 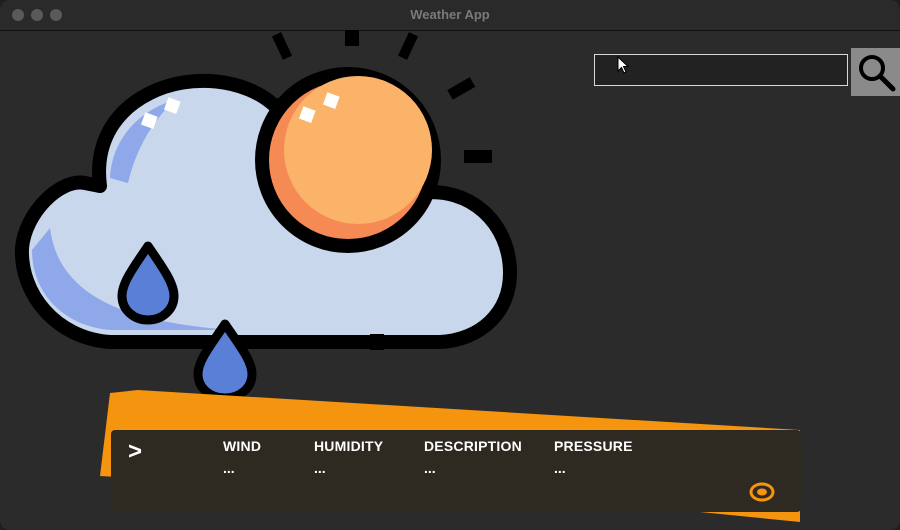 What do you see at coordinates (593, 446) in the screenshot?
I see `pressure-label: PRESSURE` at bounding box center [593, 446].